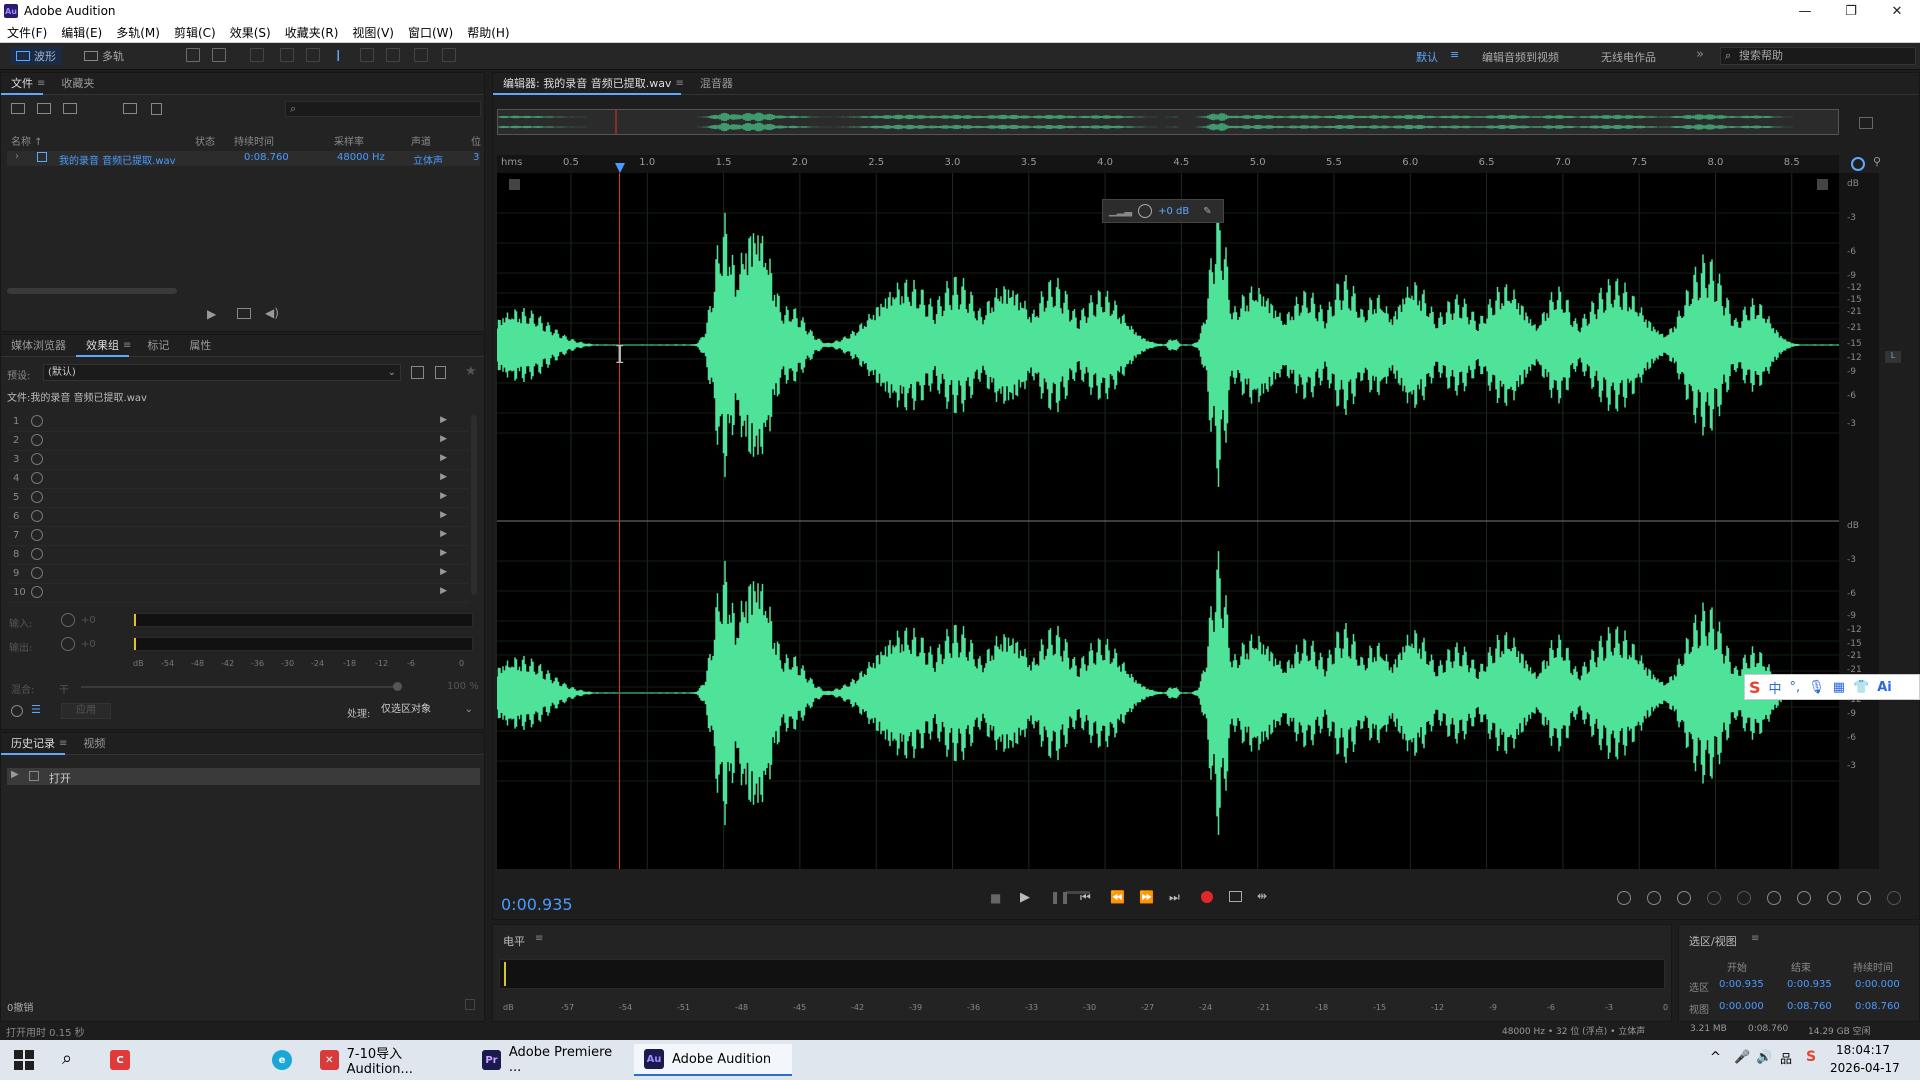 The height and width of the screenshot is (1080, 1920). Describe the element at coordinates (238, 441) in the screenshot. I see `effect-slot: 2 ▶` at that location.